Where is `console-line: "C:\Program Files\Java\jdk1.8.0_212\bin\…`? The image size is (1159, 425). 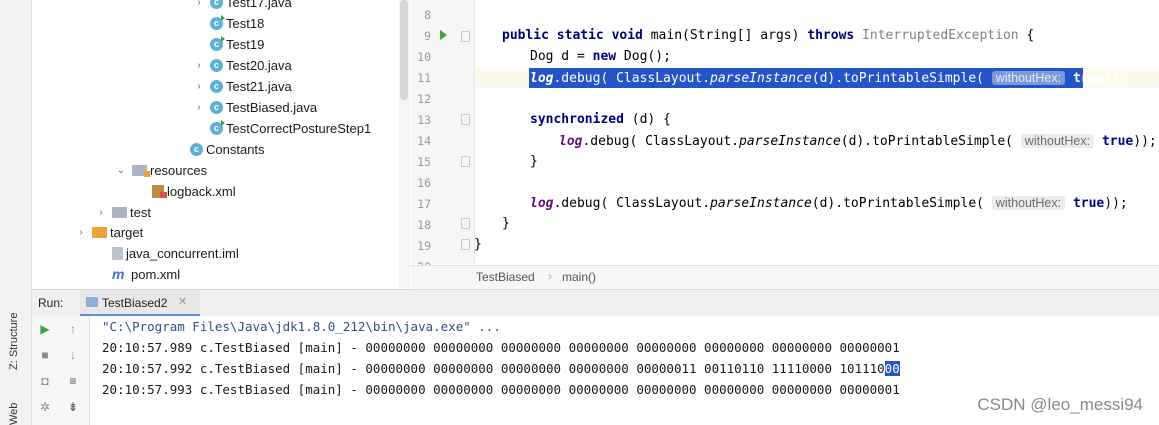 console-line: "C:\Program Files\Java\jdk1.8.0_212\bin\… is located at coordinates (301, 326).